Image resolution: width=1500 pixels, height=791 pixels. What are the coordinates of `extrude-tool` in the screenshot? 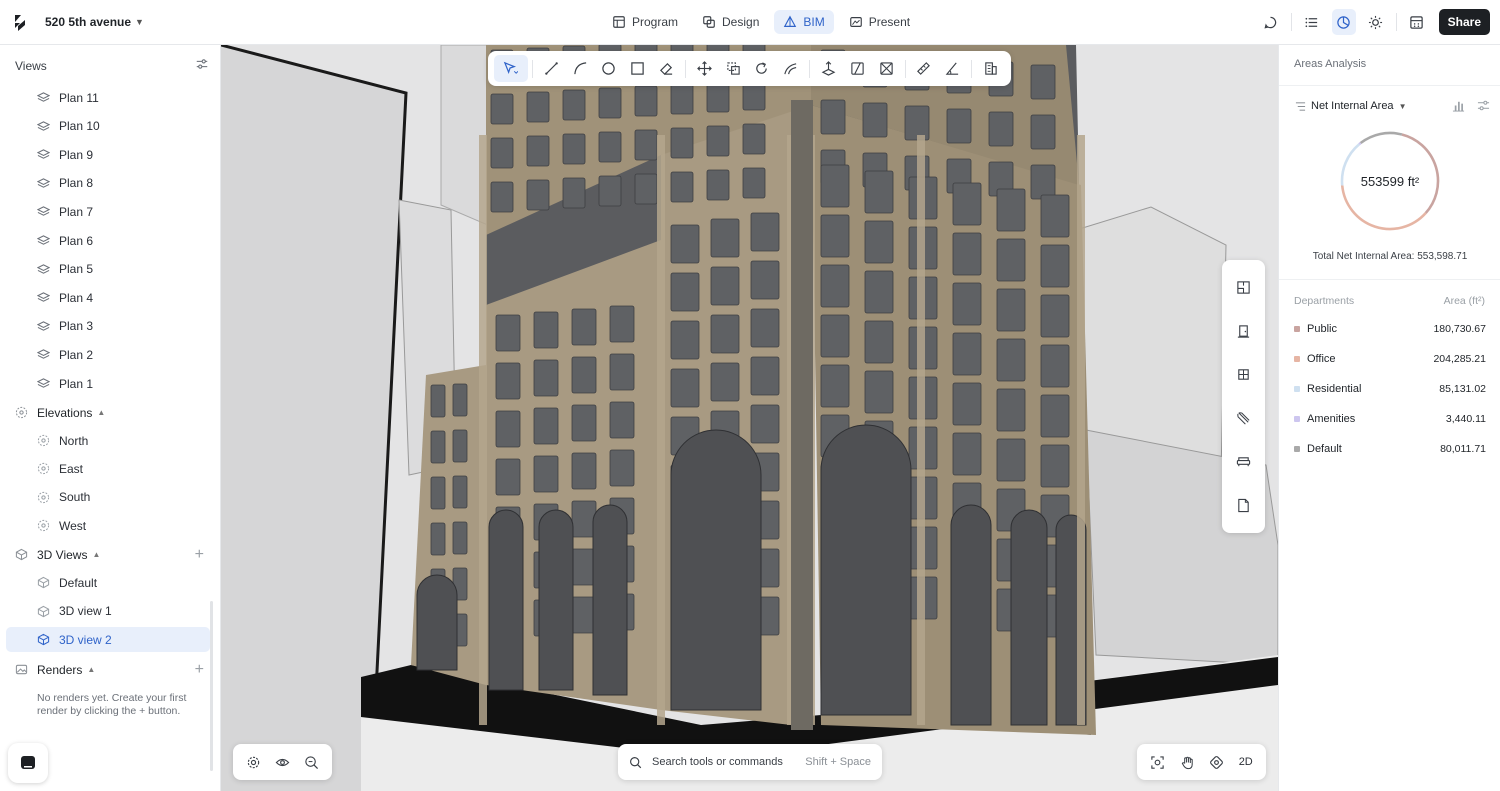 It's located at (828, 68).